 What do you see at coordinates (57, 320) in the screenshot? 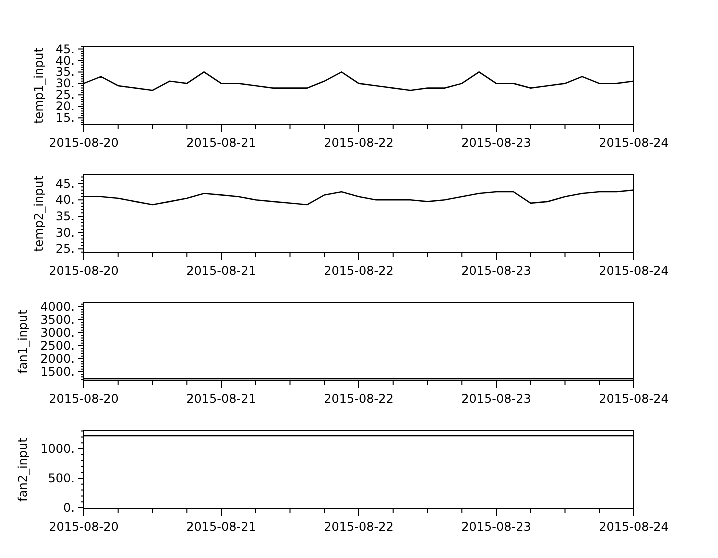
I see `tick-label: 3500.` at bounding box center [57, 320].